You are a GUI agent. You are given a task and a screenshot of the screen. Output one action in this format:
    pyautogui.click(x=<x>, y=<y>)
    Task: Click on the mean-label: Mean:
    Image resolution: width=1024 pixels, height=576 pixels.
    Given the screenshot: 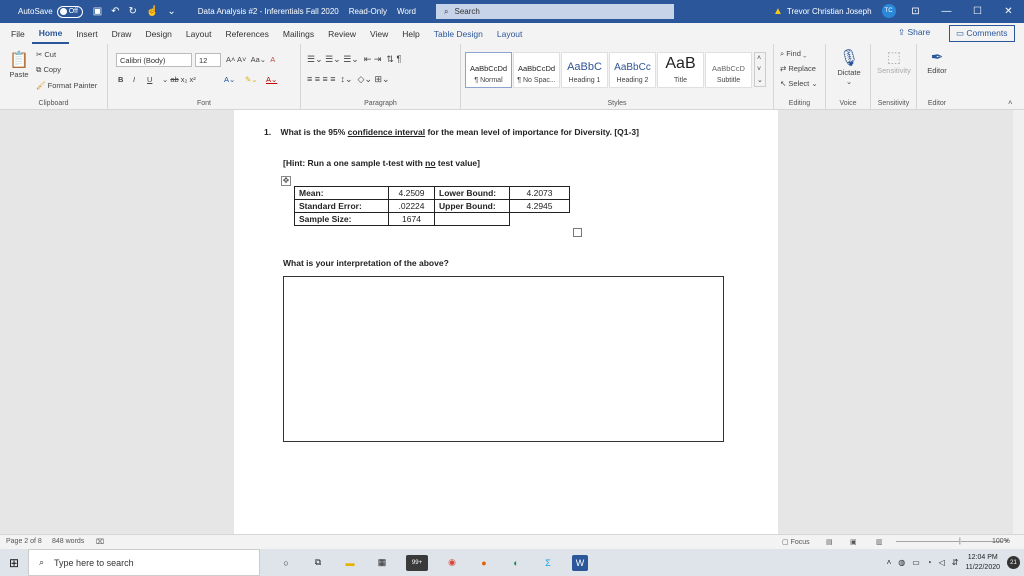 What is the action you would take?
    pyautogui.click(x=341, y=193)
    